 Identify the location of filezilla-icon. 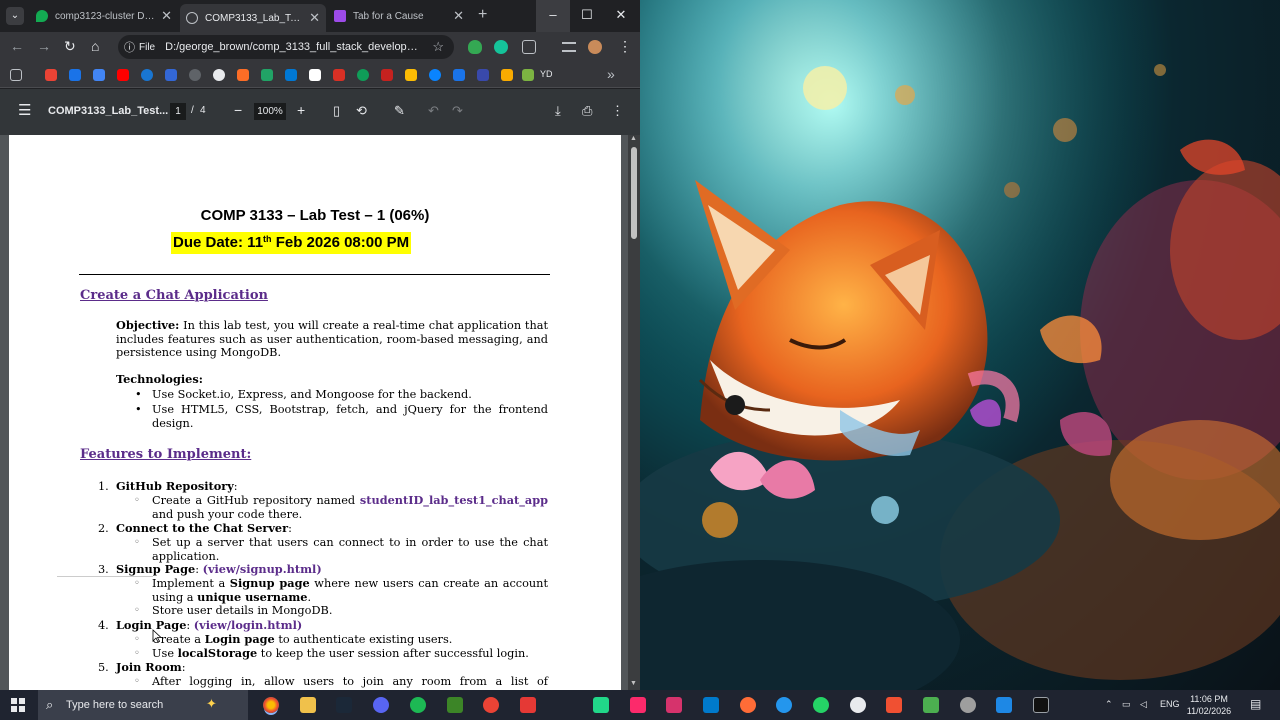
(528, 705).